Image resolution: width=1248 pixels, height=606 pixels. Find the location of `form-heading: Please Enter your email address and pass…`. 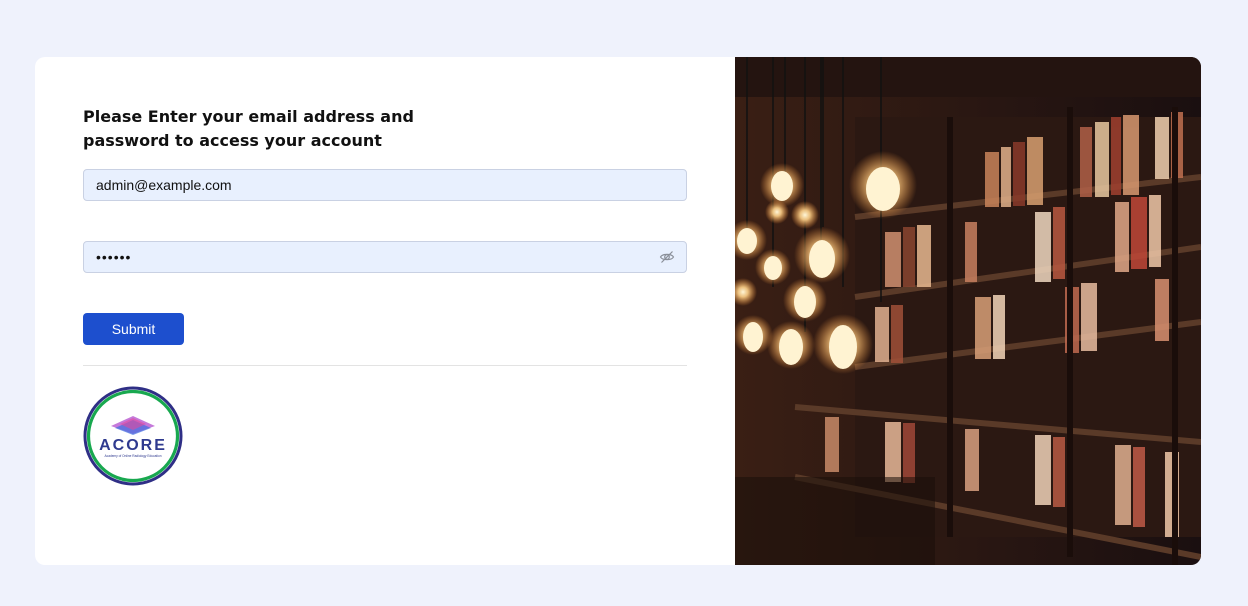

form-heading: Please Enter your email address and pass… is located at coordinates (248, 128).